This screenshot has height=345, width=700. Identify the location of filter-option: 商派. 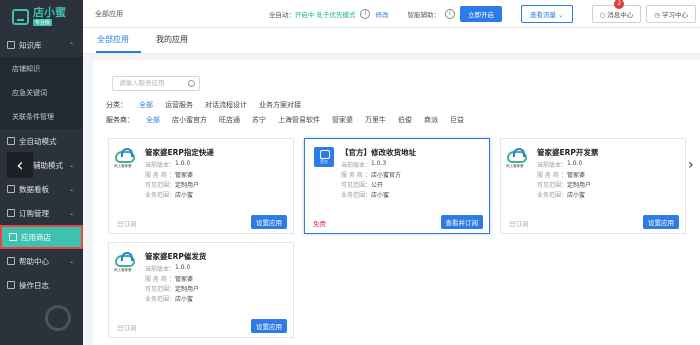
(431, 120).